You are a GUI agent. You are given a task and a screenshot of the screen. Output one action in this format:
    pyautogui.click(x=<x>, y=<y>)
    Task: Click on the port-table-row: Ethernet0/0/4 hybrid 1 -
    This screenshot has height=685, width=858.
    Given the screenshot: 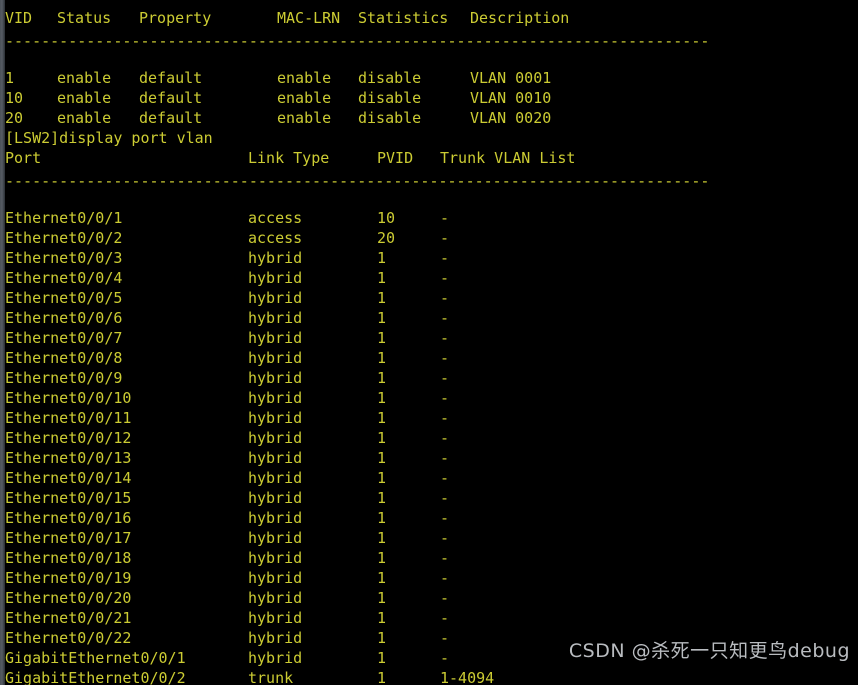 What is the action you would take?
    pyautogui.click(x=429, y=278)
    